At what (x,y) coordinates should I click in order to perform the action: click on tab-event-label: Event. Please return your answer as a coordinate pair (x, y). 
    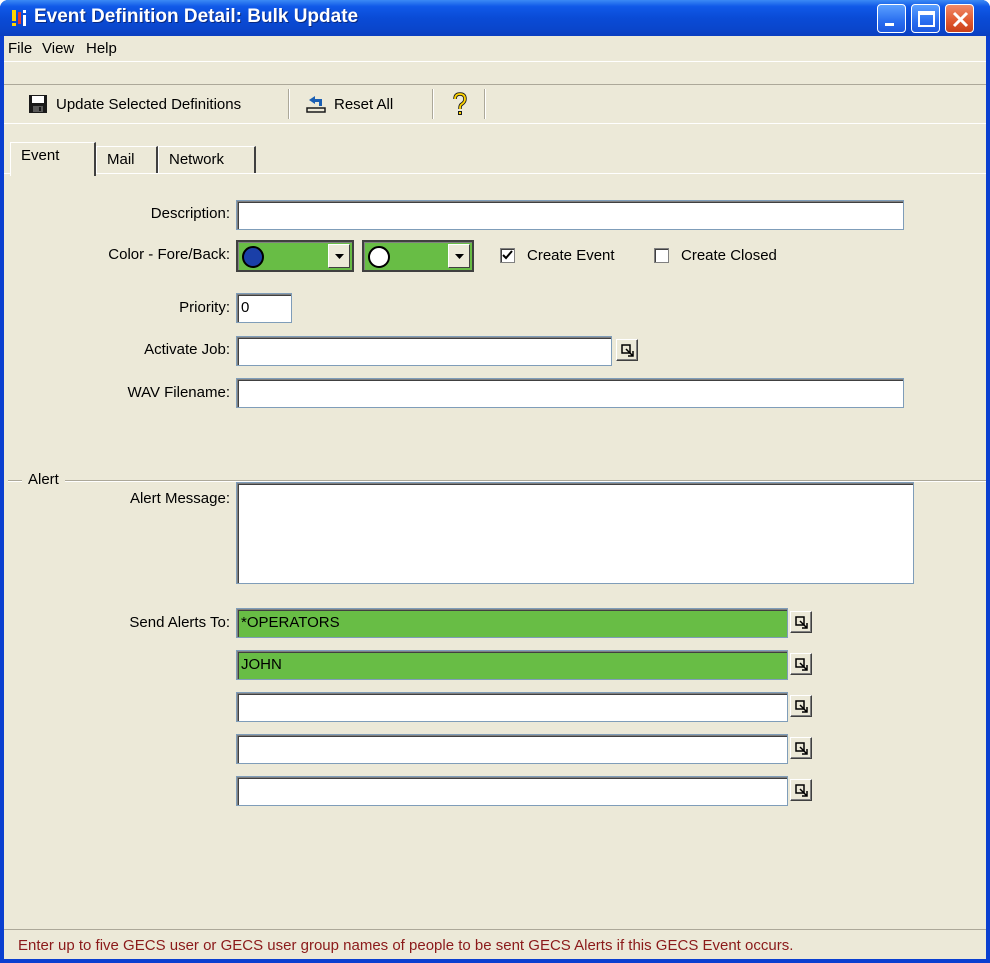
    Looking at the image, I should click on (40, 155).